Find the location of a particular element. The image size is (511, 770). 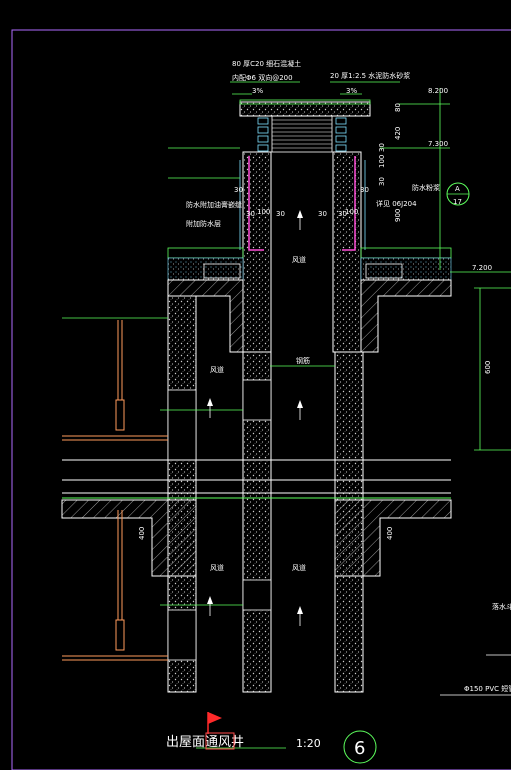

dim-400-lower: 400 is located at coordinates (142, 533).